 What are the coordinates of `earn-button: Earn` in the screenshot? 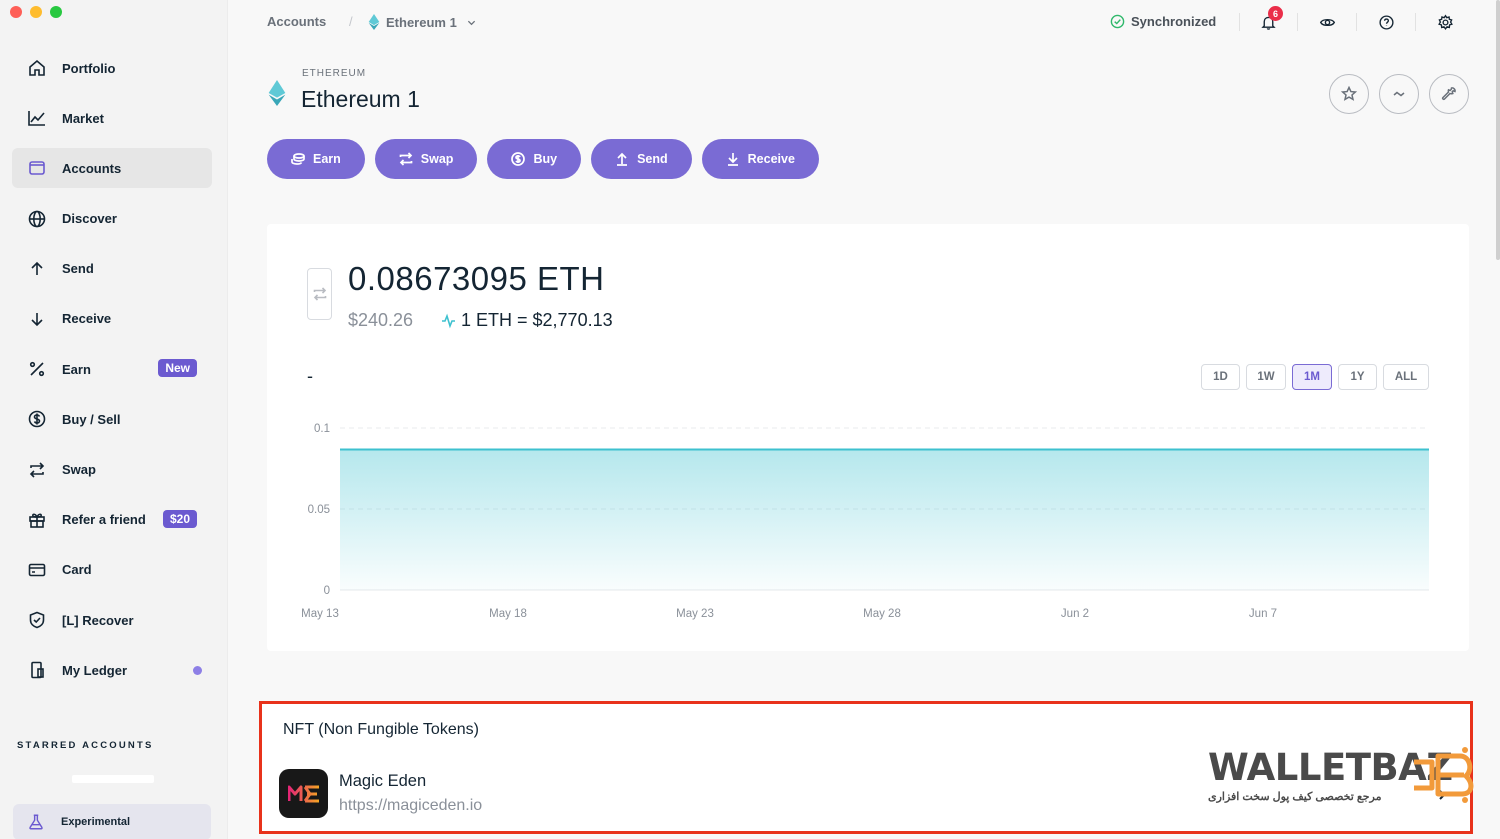 It's located at (316, 159).